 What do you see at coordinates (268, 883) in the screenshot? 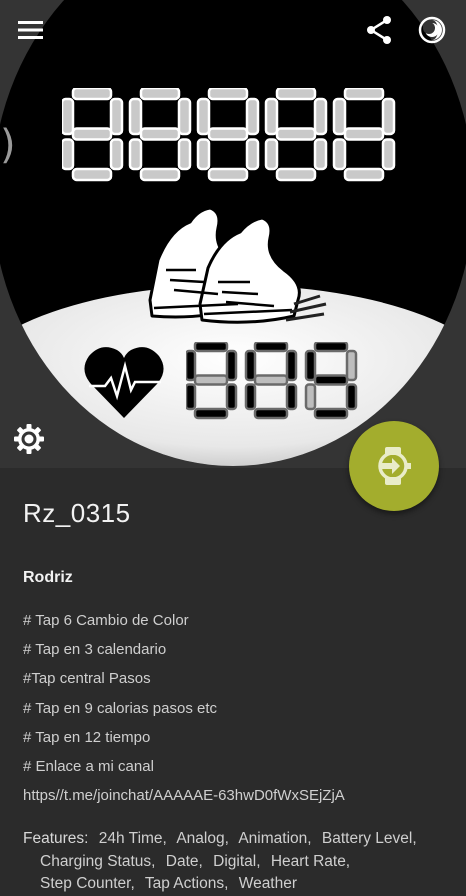
I see `feature-item: Weather` at bounding box center [268, 883].